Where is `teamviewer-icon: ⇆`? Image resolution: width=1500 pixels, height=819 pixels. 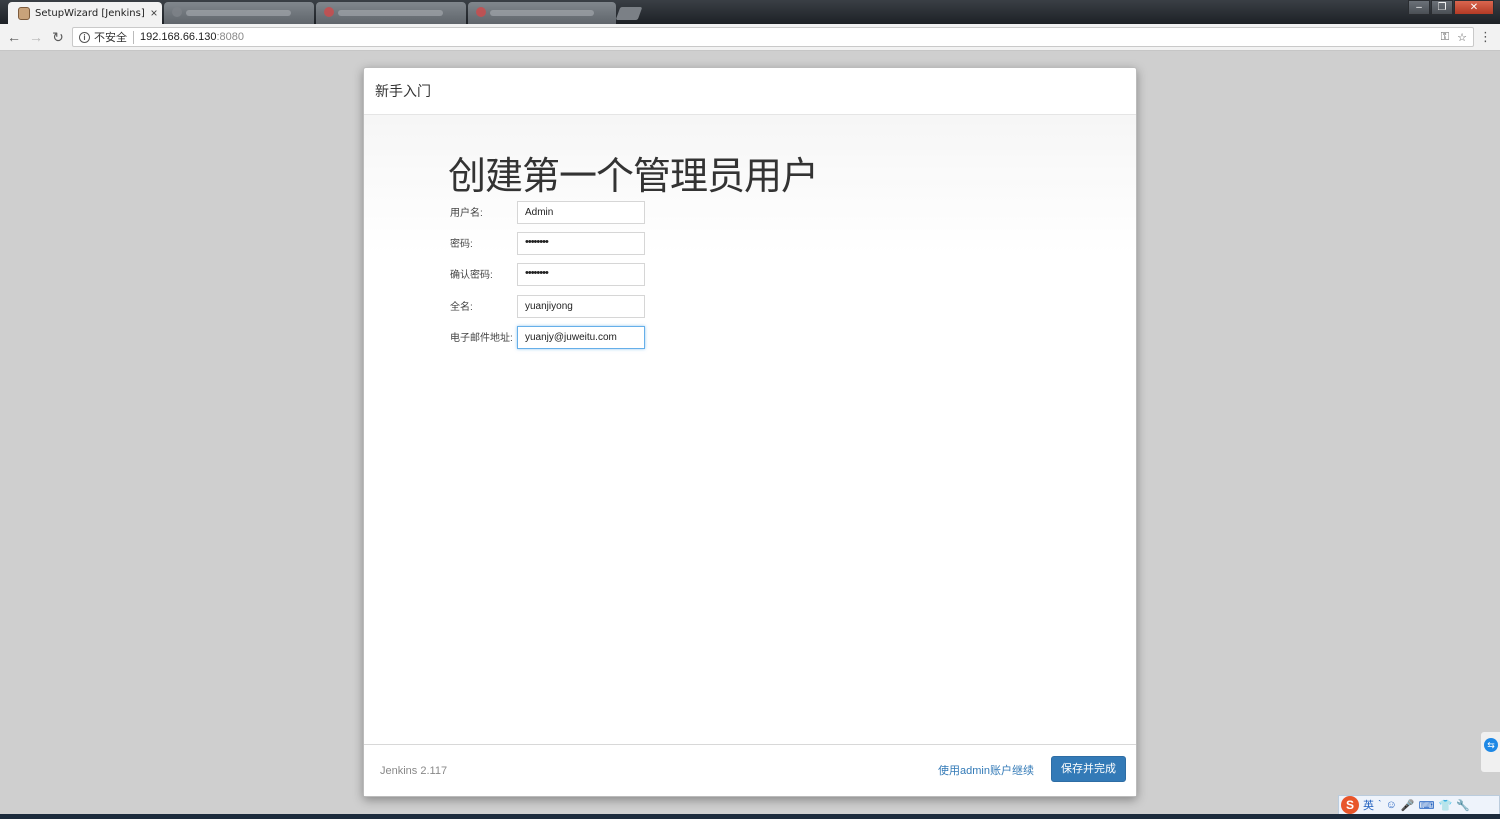 teamviewer-icon: ⇆ is located at coordinates (1491, 745).